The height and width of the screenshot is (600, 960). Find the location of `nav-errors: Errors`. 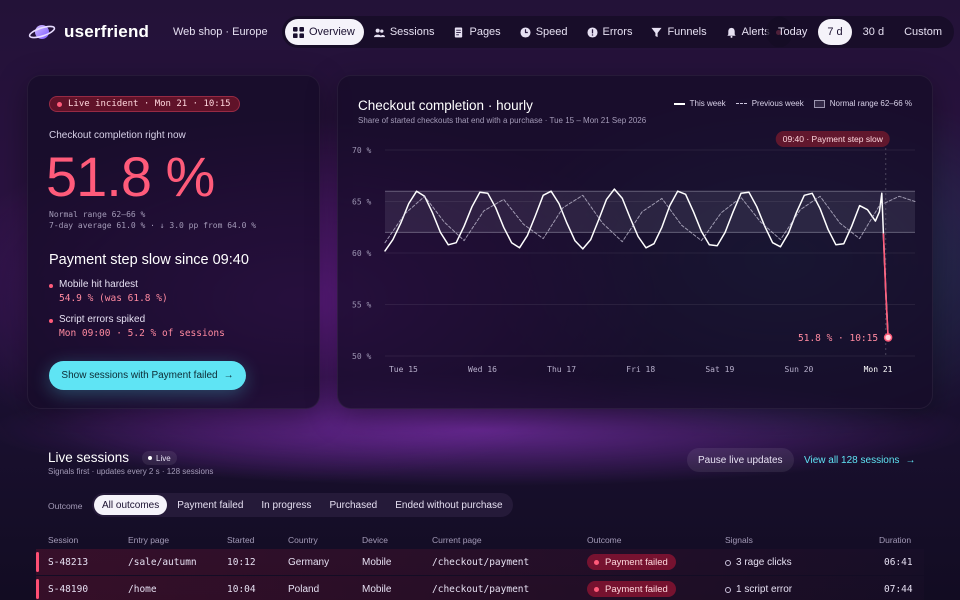

nav-errors: Errors is located at coordinates (610, 32).